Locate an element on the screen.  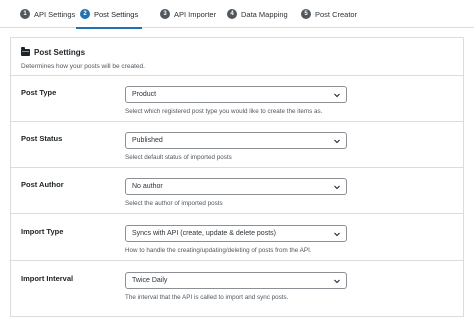
post-author-select: No author is located at coordinates (236, 186).